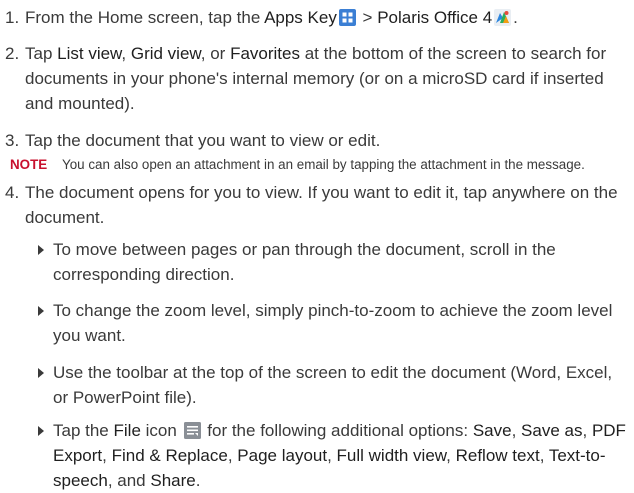  I want to click on file-label: File, so click(127, 430).